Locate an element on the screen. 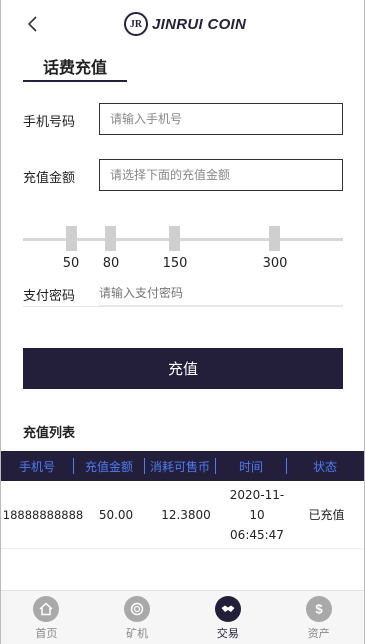 The height and width of the screenshot is (644, 365). tab-phone-recharge: 话费充值 is located at coordinates (75, 65).